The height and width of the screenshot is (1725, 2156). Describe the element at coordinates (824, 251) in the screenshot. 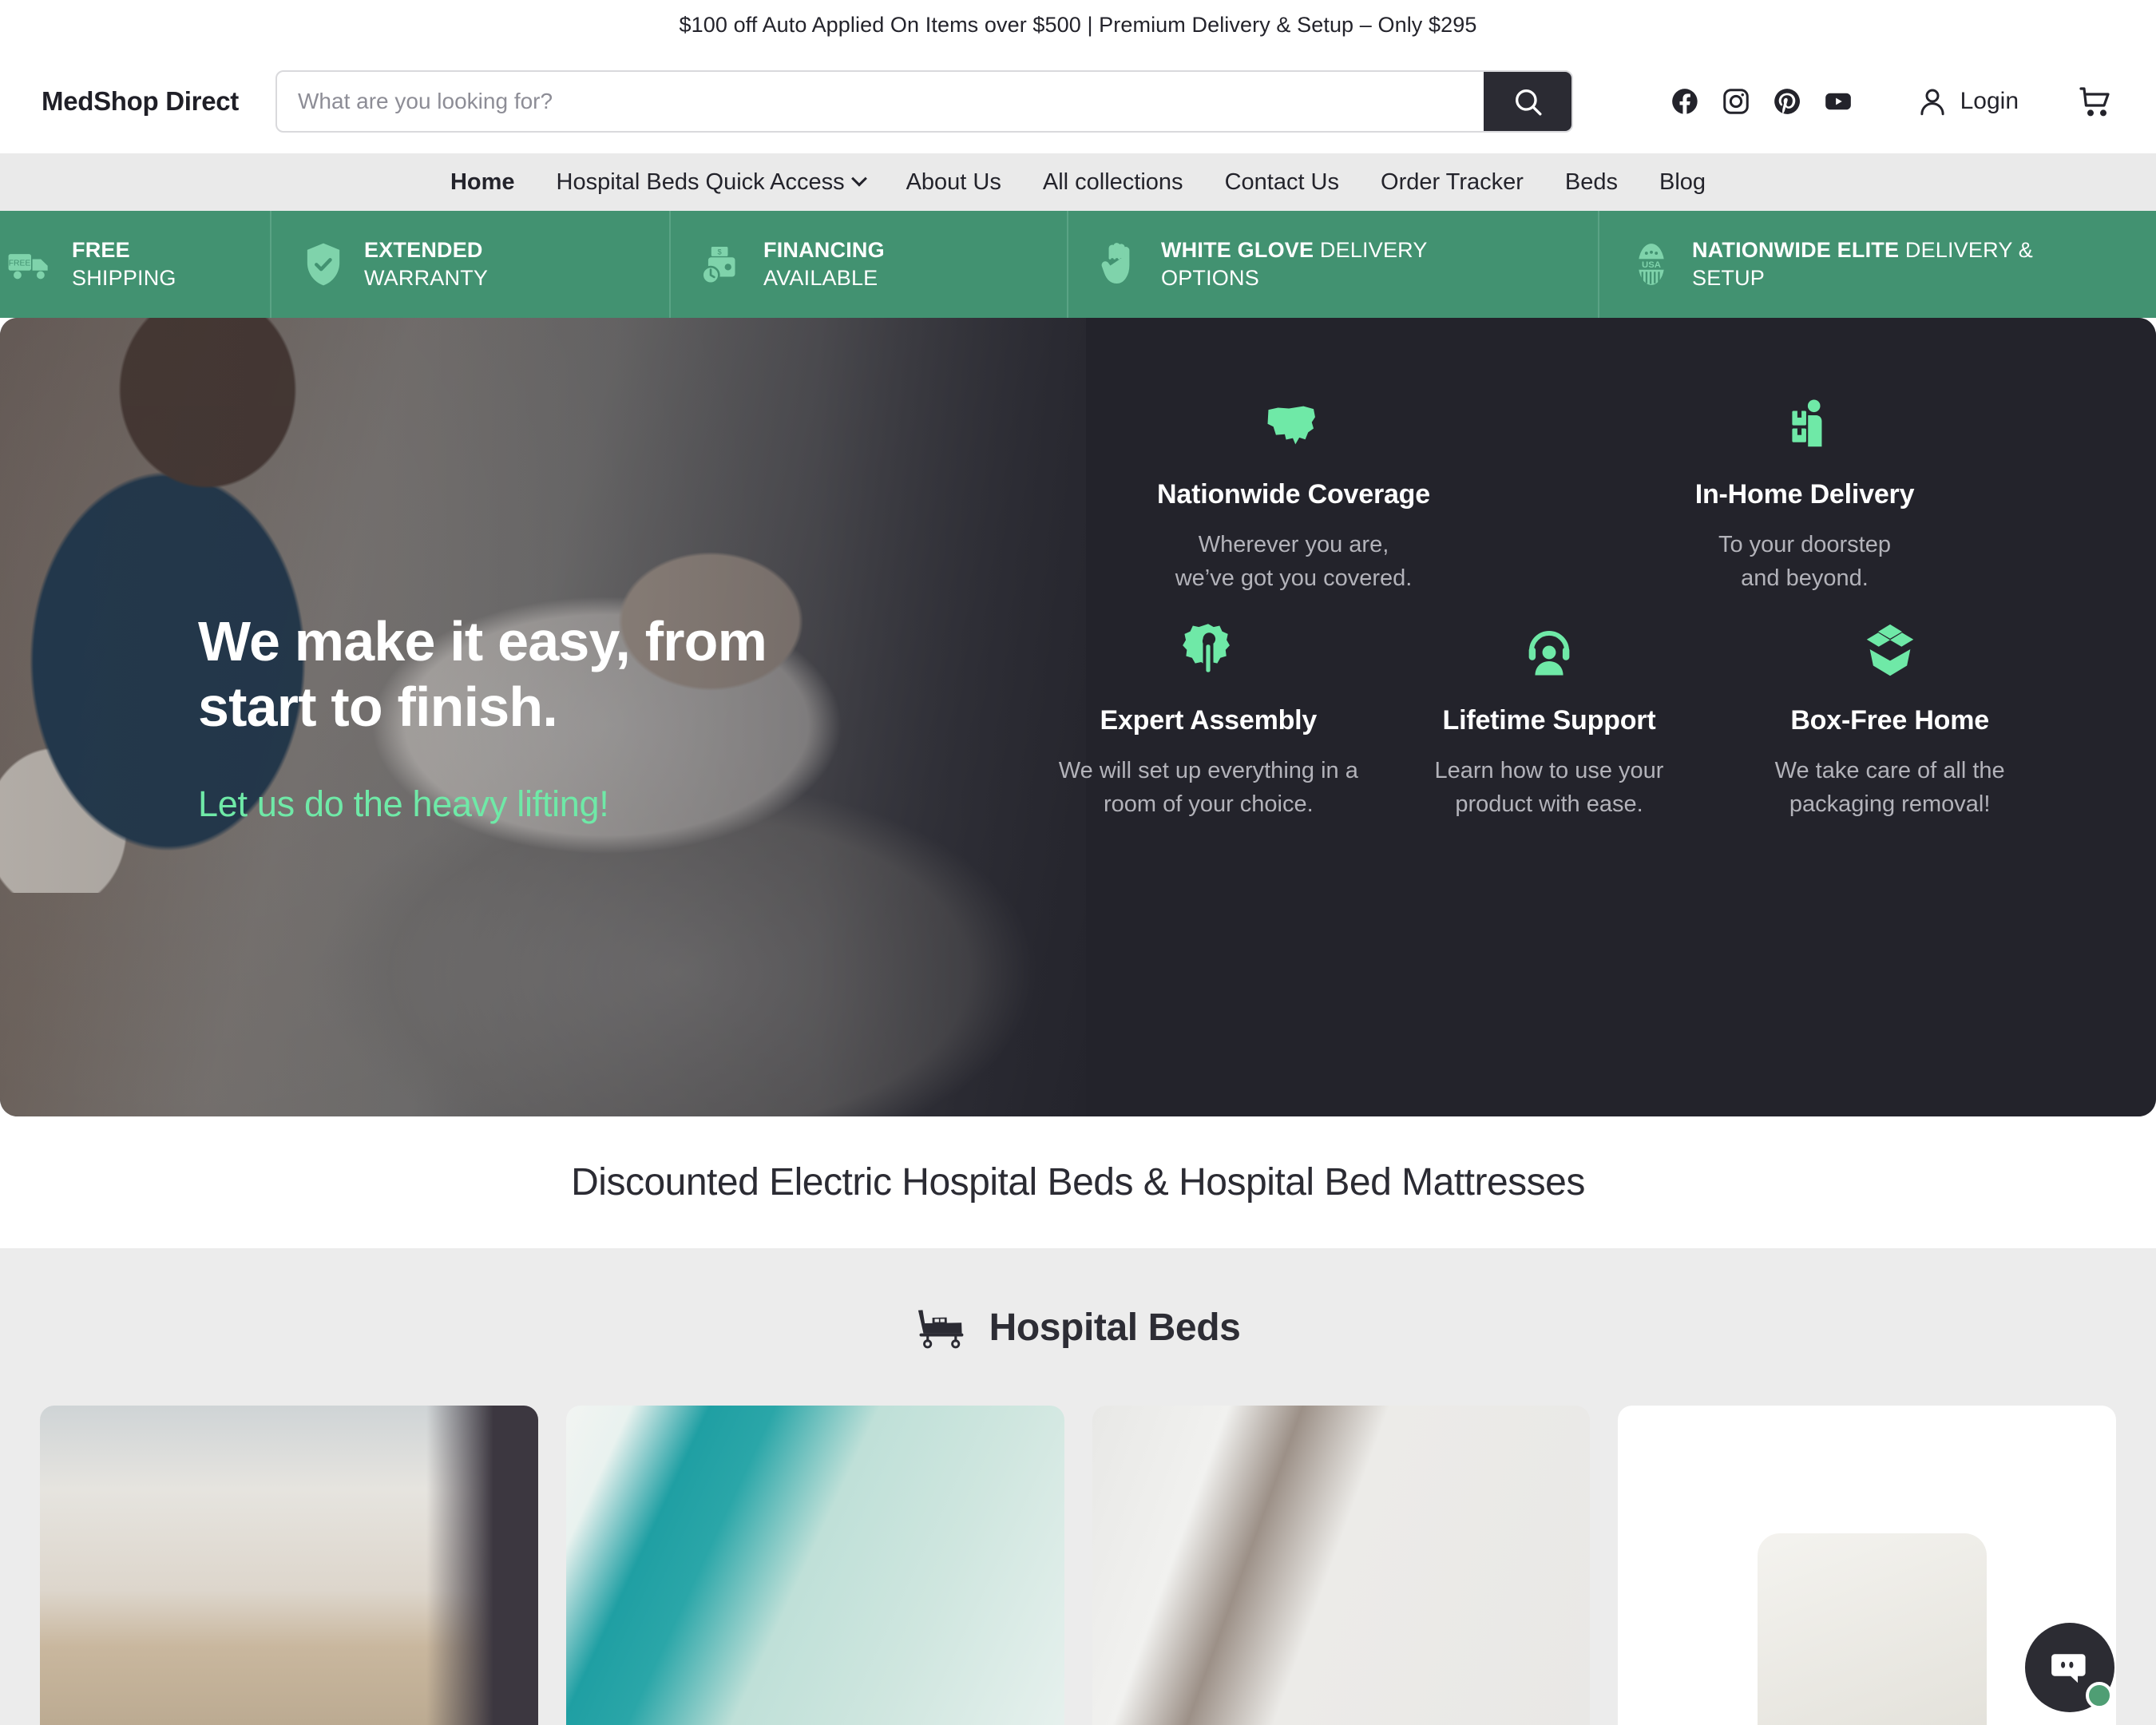

I see `benefit-strong: FINANCING` at that location.